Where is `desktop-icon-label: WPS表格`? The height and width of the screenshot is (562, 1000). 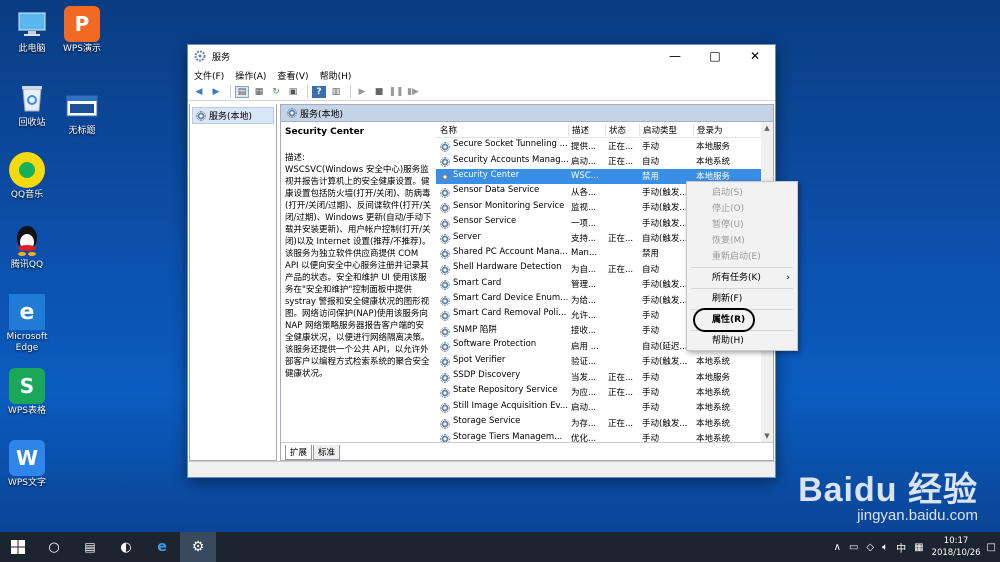
desktop-icon-label: WPS表格 is located at coordinates (27, 411).